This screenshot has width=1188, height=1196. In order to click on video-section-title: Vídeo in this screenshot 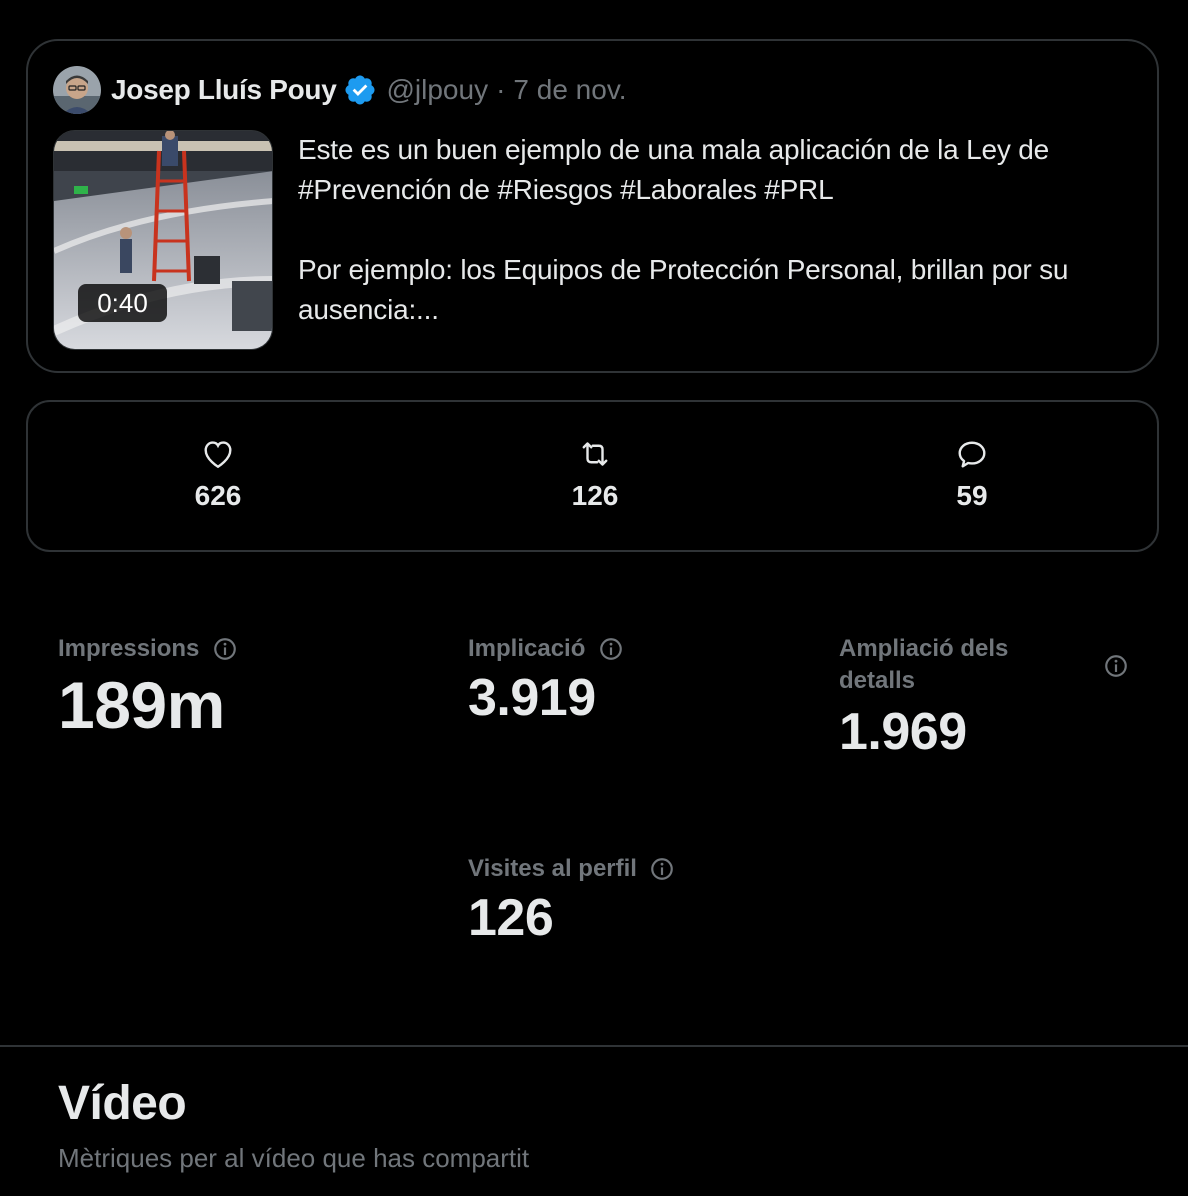, I will do `click(122, 1103)`.